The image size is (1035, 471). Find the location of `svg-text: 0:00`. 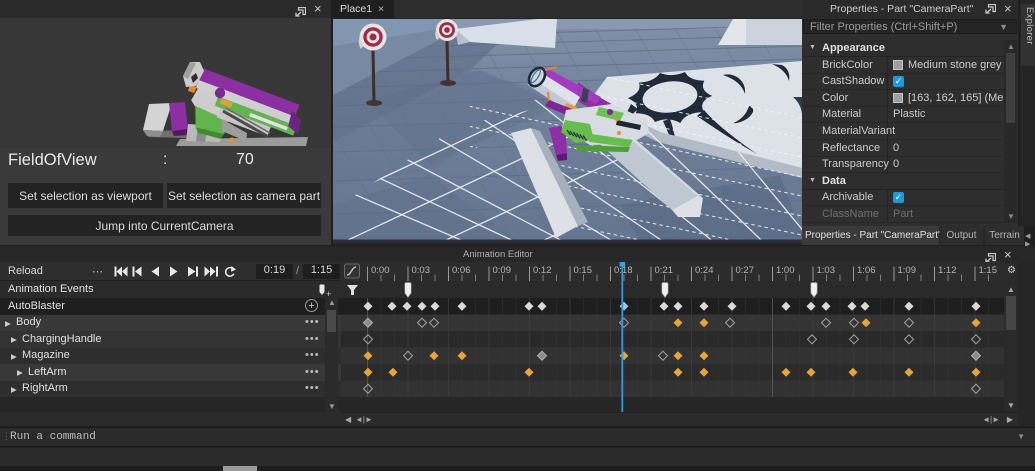

svg-text: 0:00 is located at coordinates (380, 270).